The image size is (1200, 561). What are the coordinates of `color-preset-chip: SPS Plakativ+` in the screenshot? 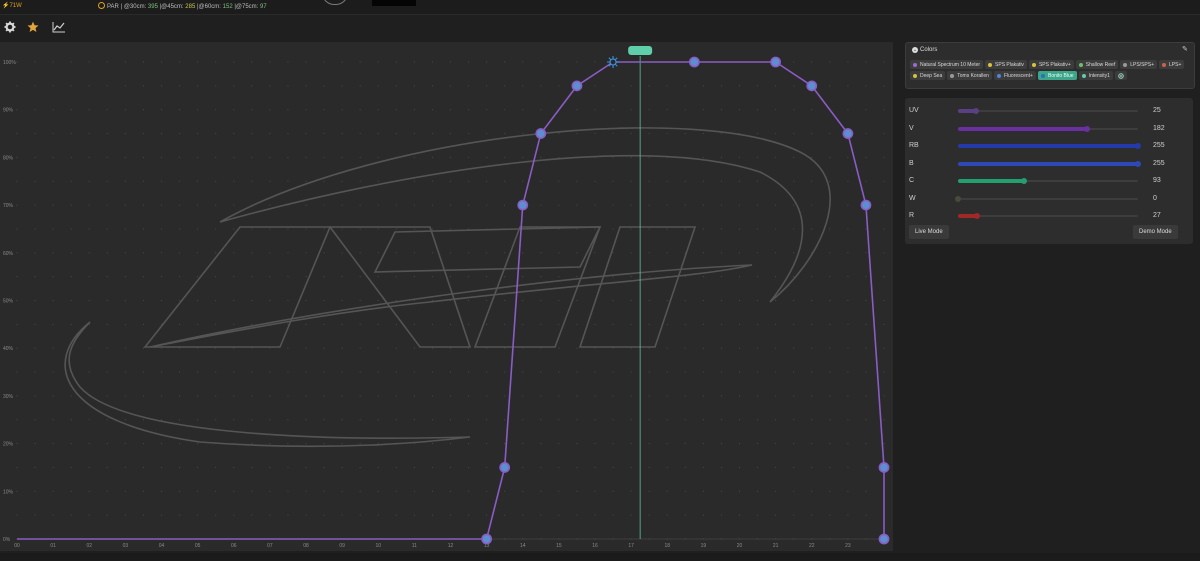 It's located at (1051, 64).